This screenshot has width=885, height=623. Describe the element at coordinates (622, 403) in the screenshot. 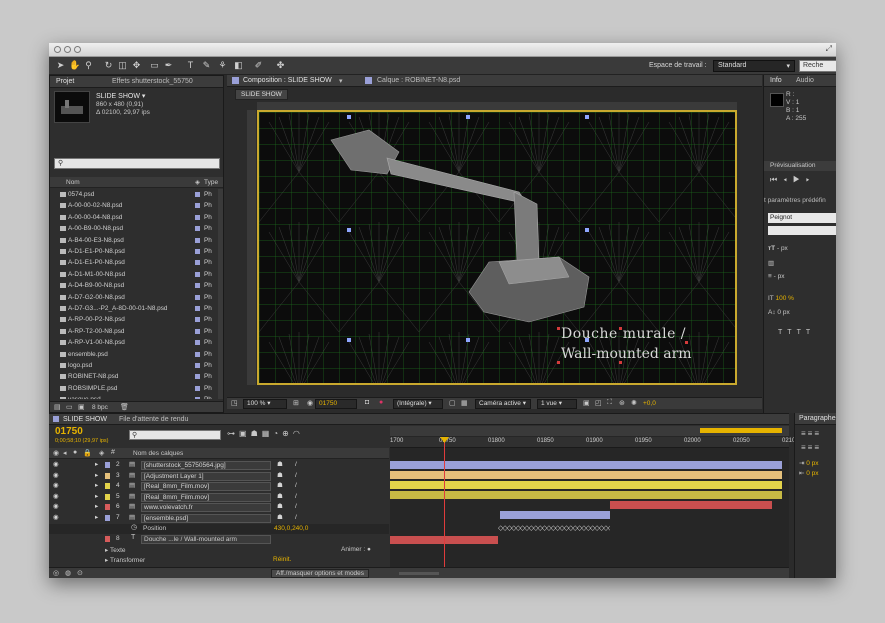

I see `comp-flowchart-icon: ⊛` at that location.